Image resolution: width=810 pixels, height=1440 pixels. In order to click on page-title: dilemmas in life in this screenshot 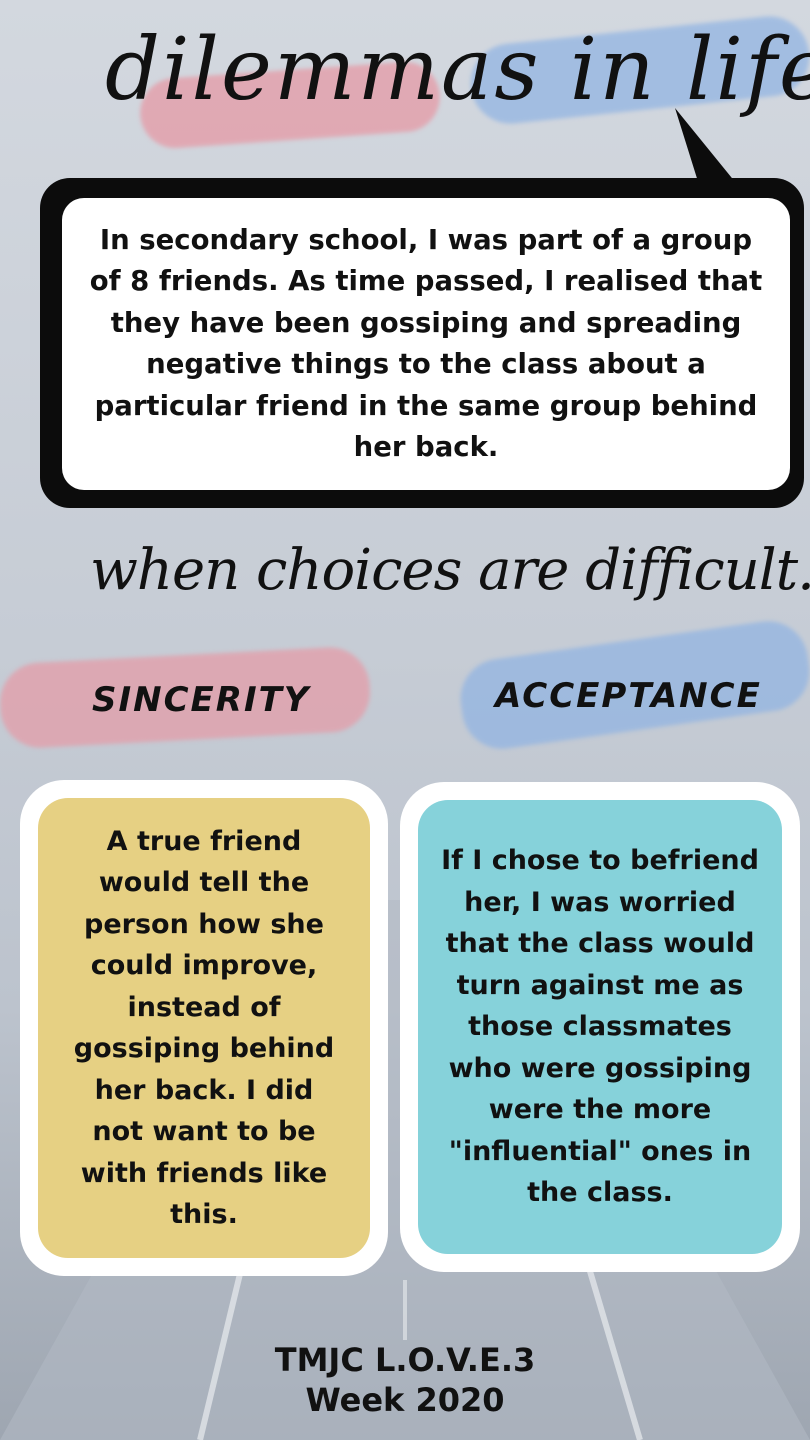, I will do `click(457, 70)`.